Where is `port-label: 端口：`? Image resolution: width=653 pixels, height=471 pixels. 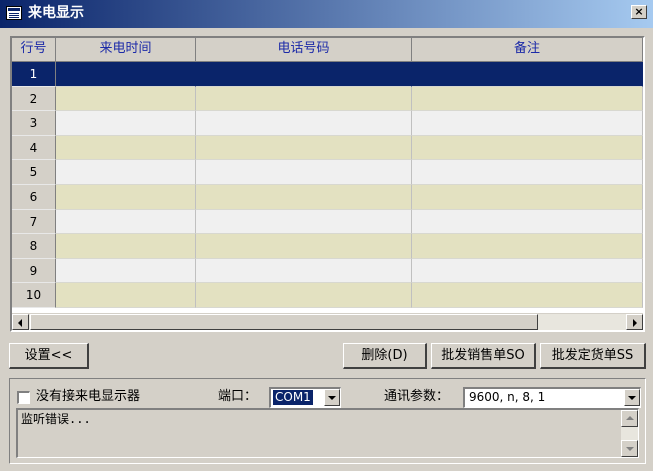
port-label: 端口： is located at coordinates (238, 396).